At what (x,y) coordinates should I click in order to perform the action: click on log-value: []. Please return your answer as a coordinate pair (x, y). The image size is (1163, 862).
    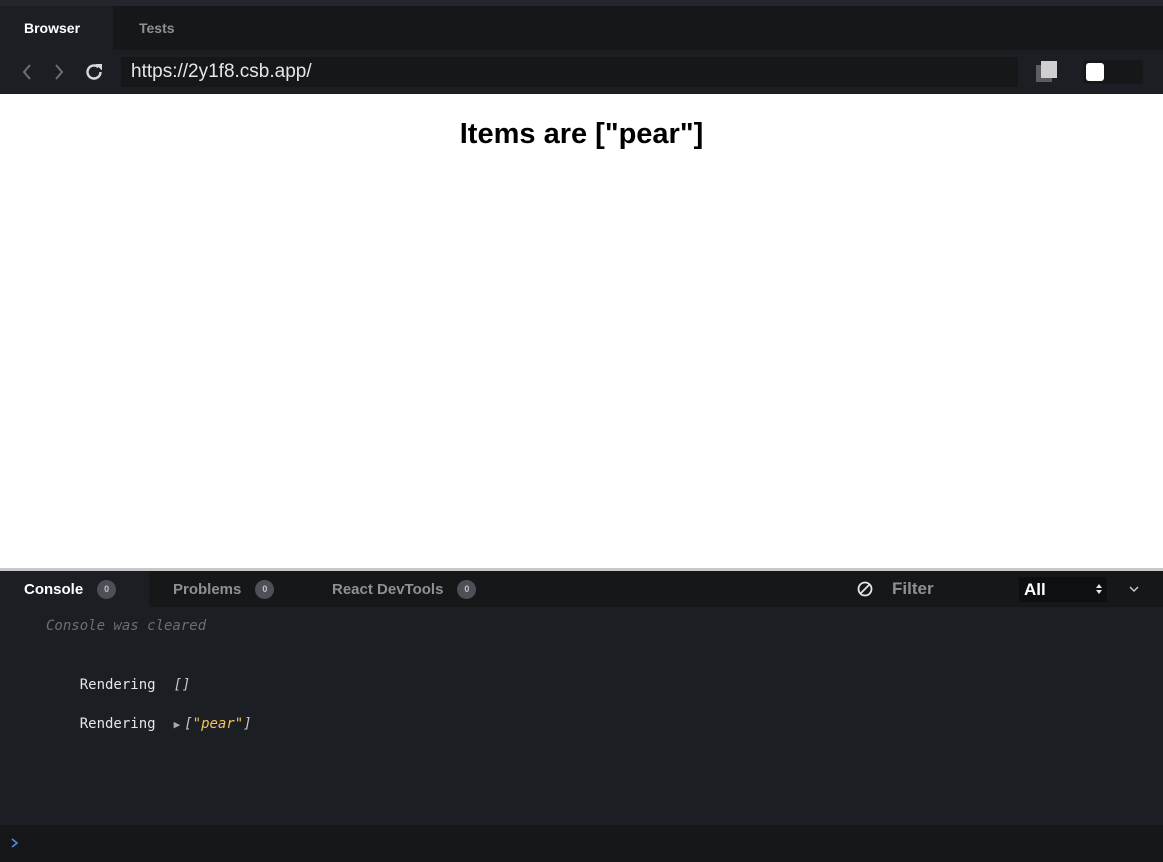
    Looking at the image, I should click on (182, 685).